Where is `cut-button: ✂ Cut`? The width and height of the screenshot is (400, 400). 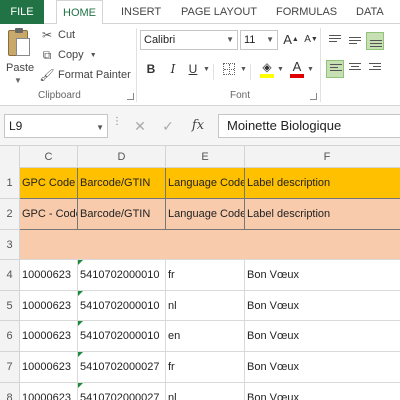
cut-button: ✂ Cut is located at coordinates (57, 35).